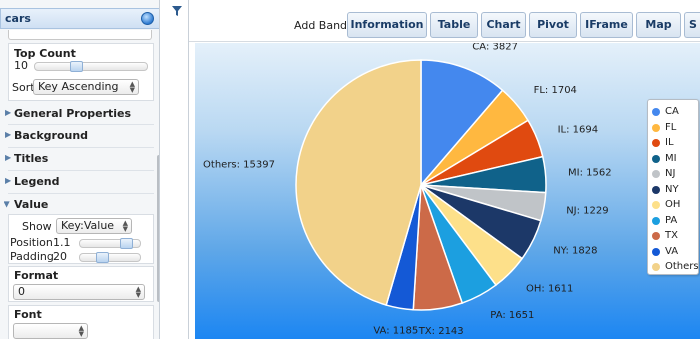 This screenshot has width=700, height=339. Describe the element at coordinates (62, 242) in the screenshot. I see `position-value: 1.1` at that location.